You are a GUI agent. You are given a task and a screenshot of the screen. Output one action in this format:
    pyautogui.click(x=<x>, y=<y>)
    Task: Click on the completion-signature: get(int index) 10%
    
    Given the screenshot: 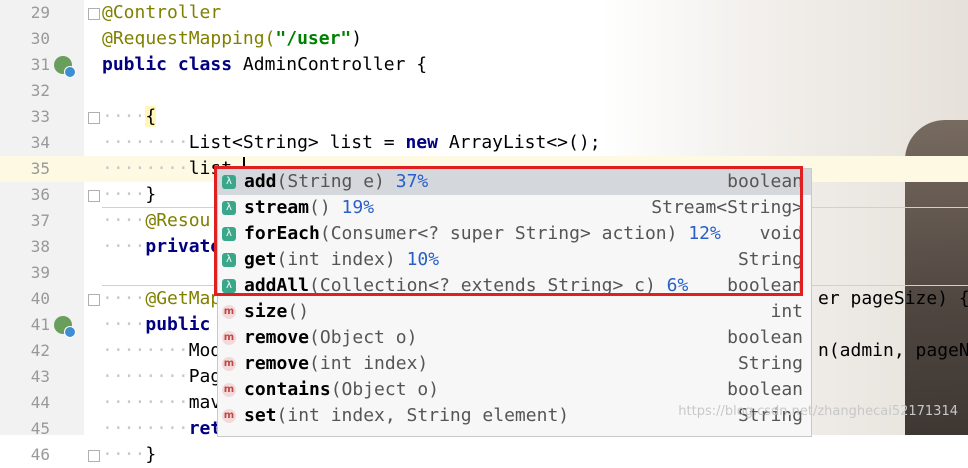 What is the action you would take?
    pyautogui.click(x=342, y=259)
    